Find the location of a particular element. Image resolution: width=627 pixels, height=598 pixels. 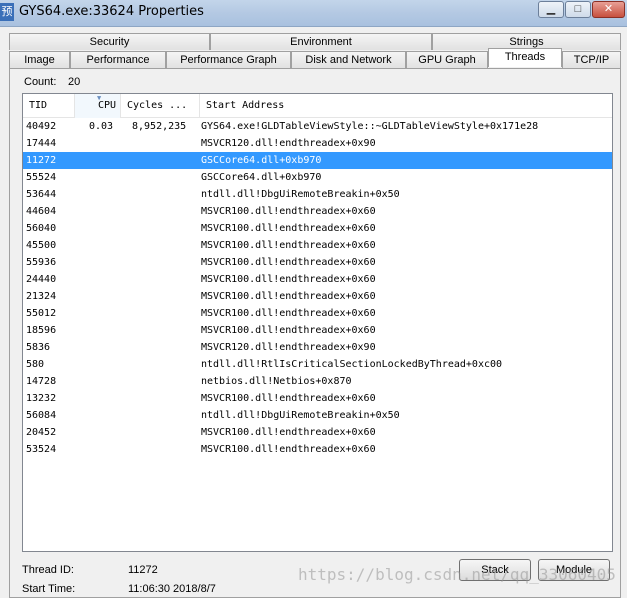

column-header-cpu: ▼ CPU is located at coordinates (98, 106).